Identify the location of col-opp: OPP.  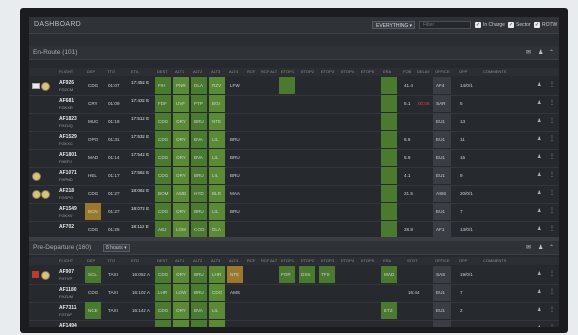
(463, 71).